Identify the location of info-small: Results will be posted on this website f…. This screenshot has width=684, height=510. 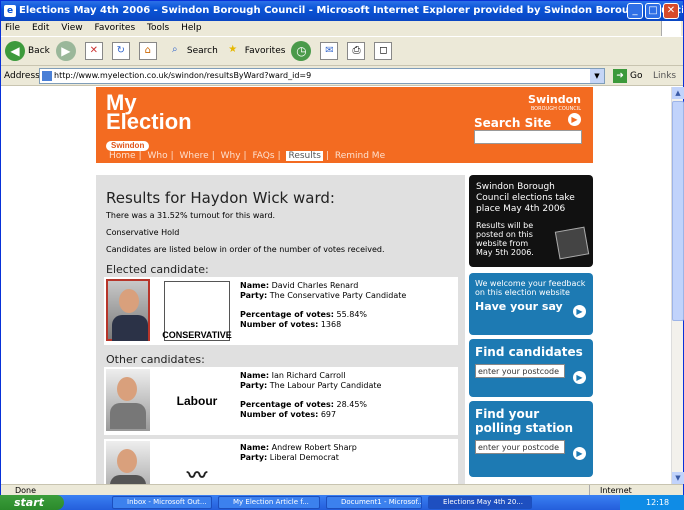
(505, 239).